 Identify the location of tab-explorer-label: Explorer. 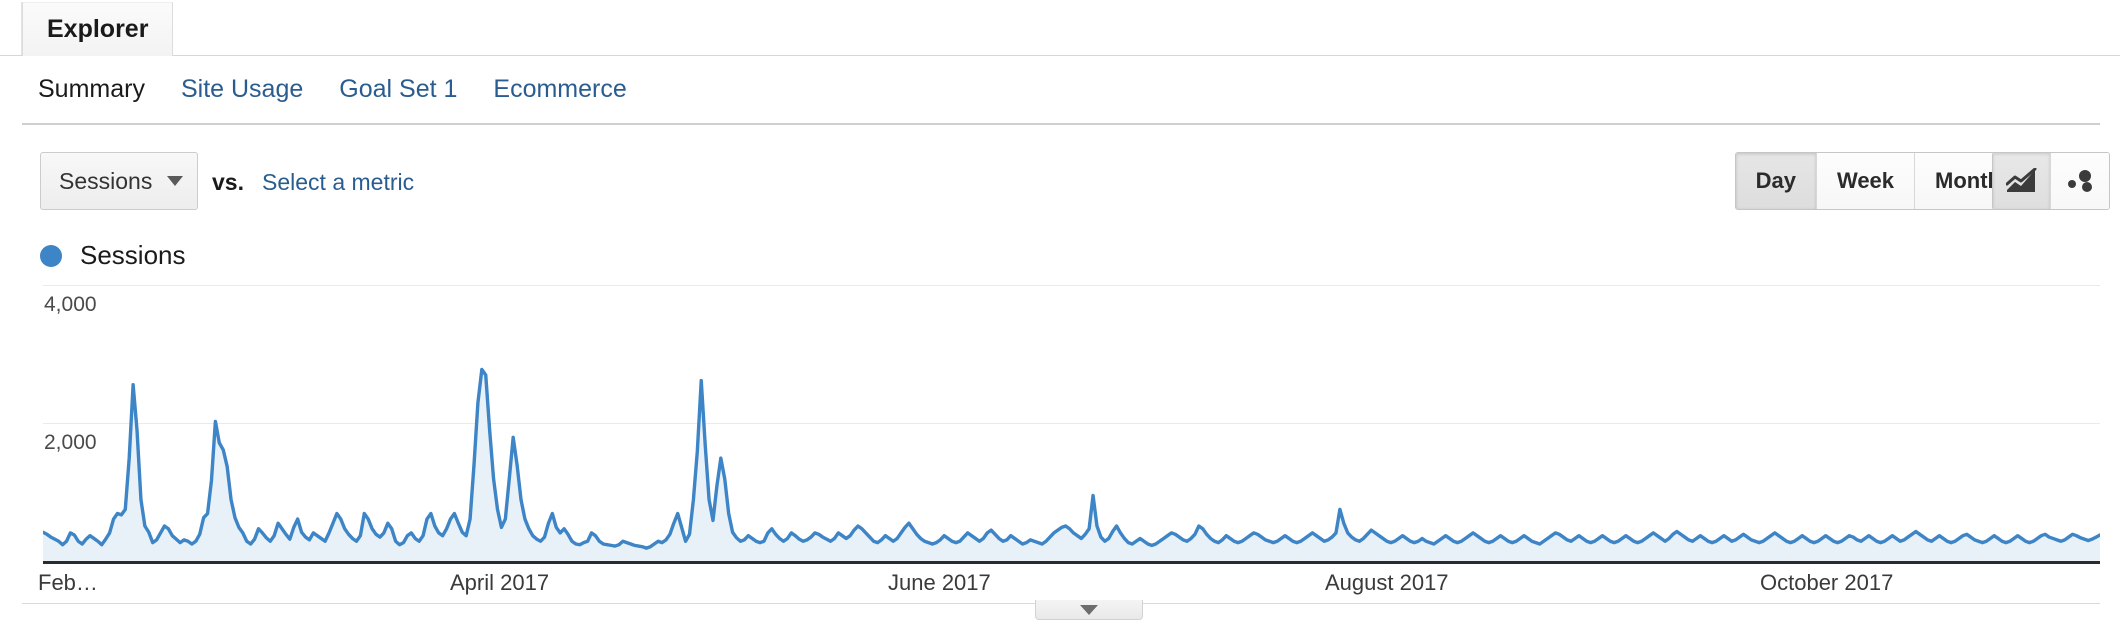
(98, 29).